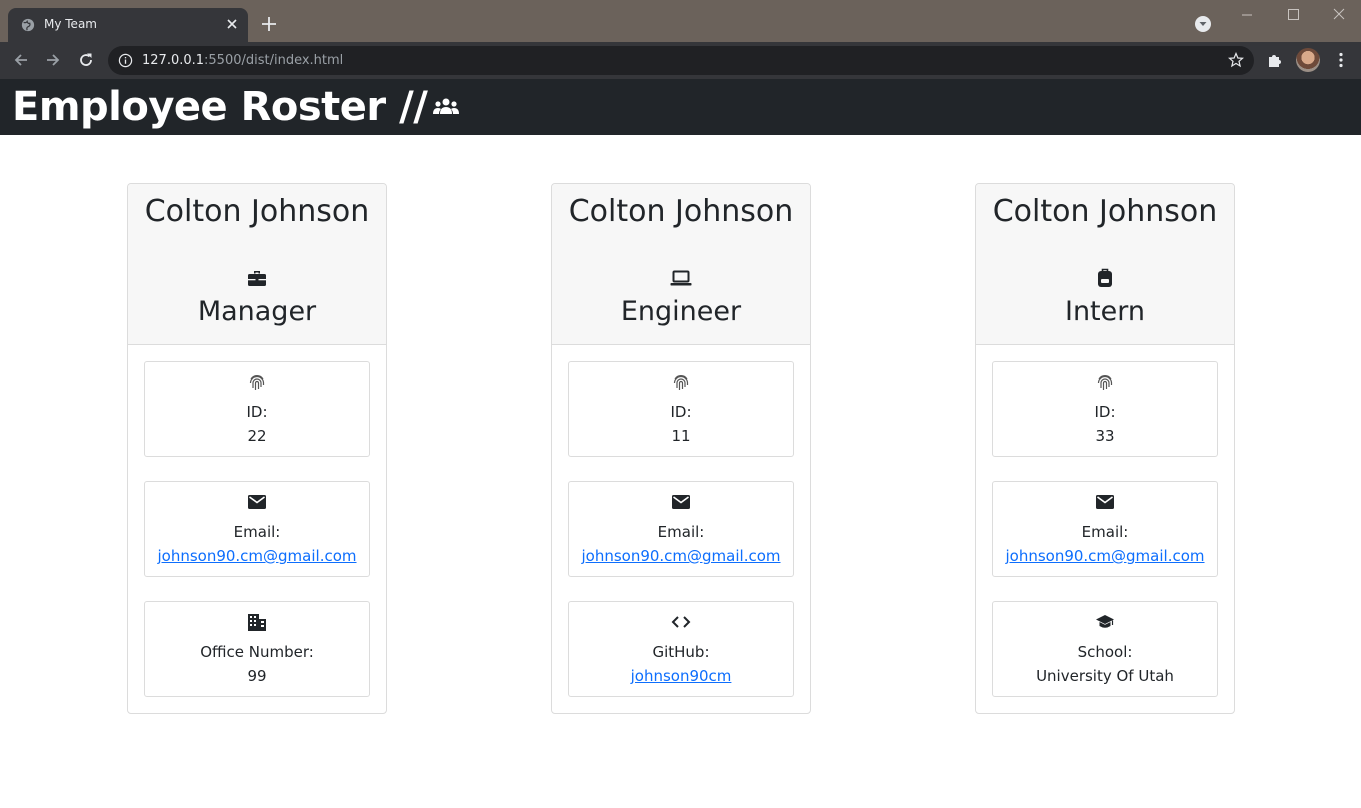  Describe the element at coordinates (53, 60) in the screenshot. I see `forward-arrow-icon` at that location.